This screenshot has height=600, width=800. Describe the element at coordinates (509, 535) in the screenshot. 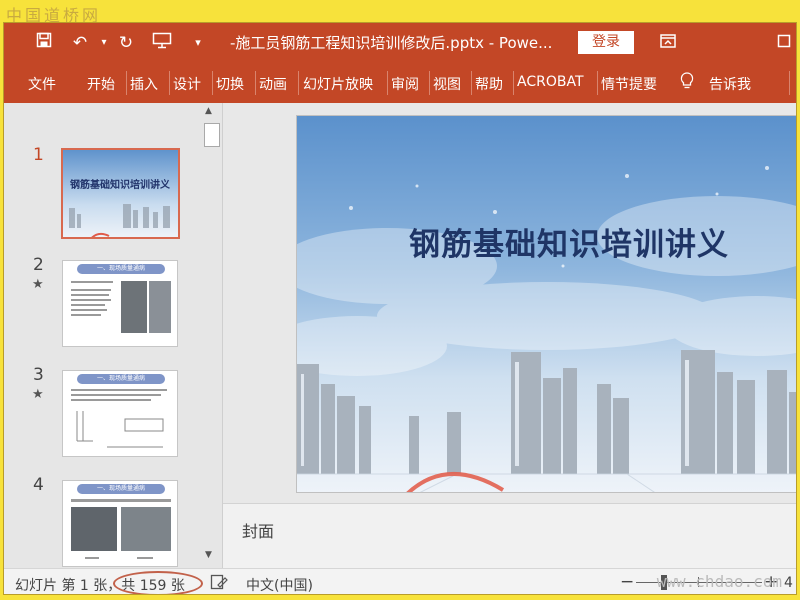

I see `speaker-notes-pane: 封面` at that location.